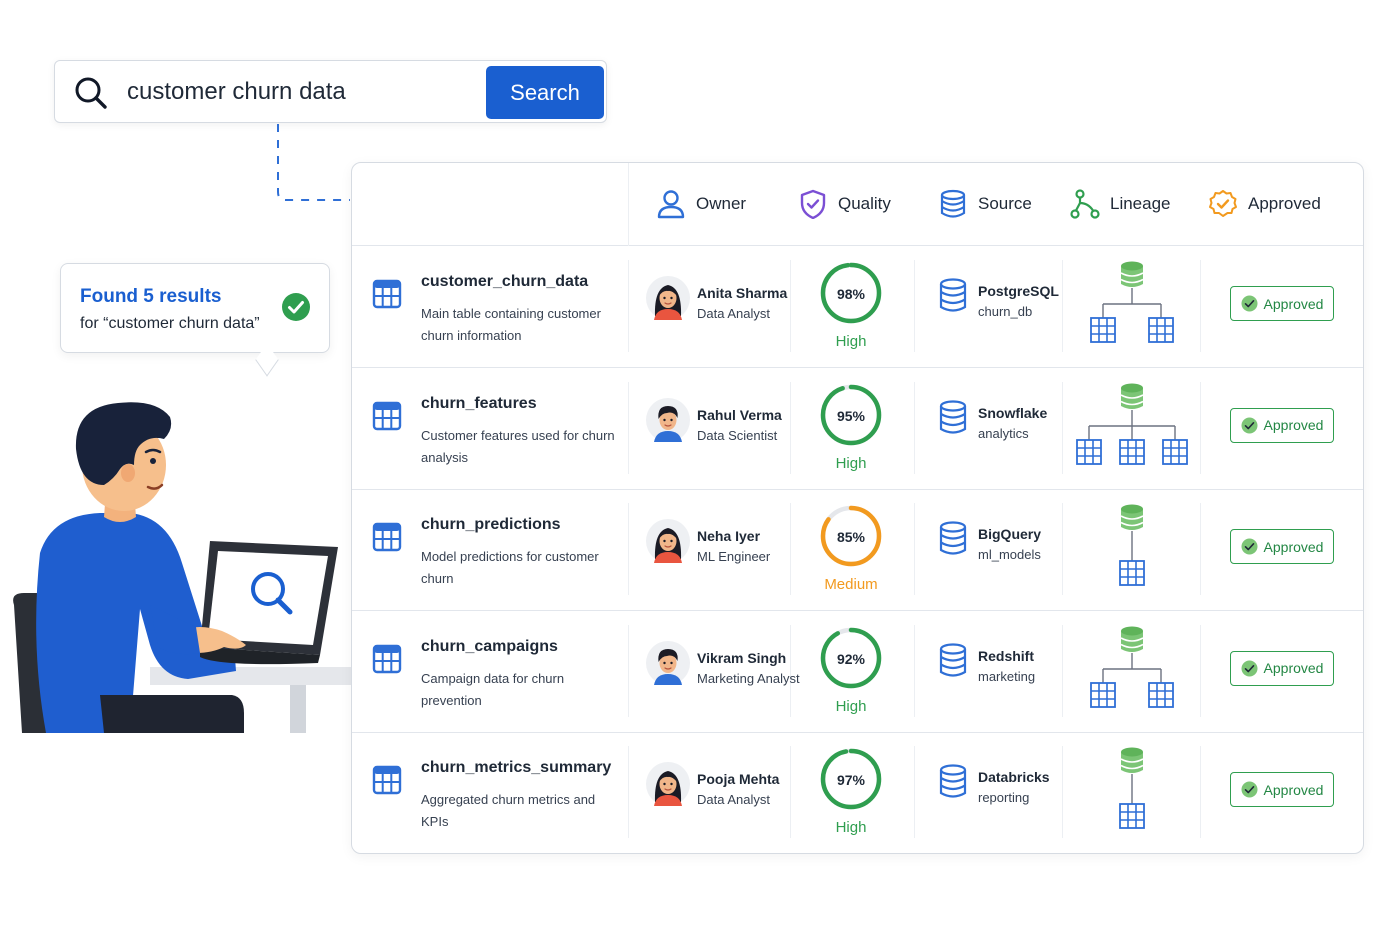 Image resolution: width=1400 pixels, height=933 pixels. I want to click on header-lineage-label: Lineage, so click(1140, 203).